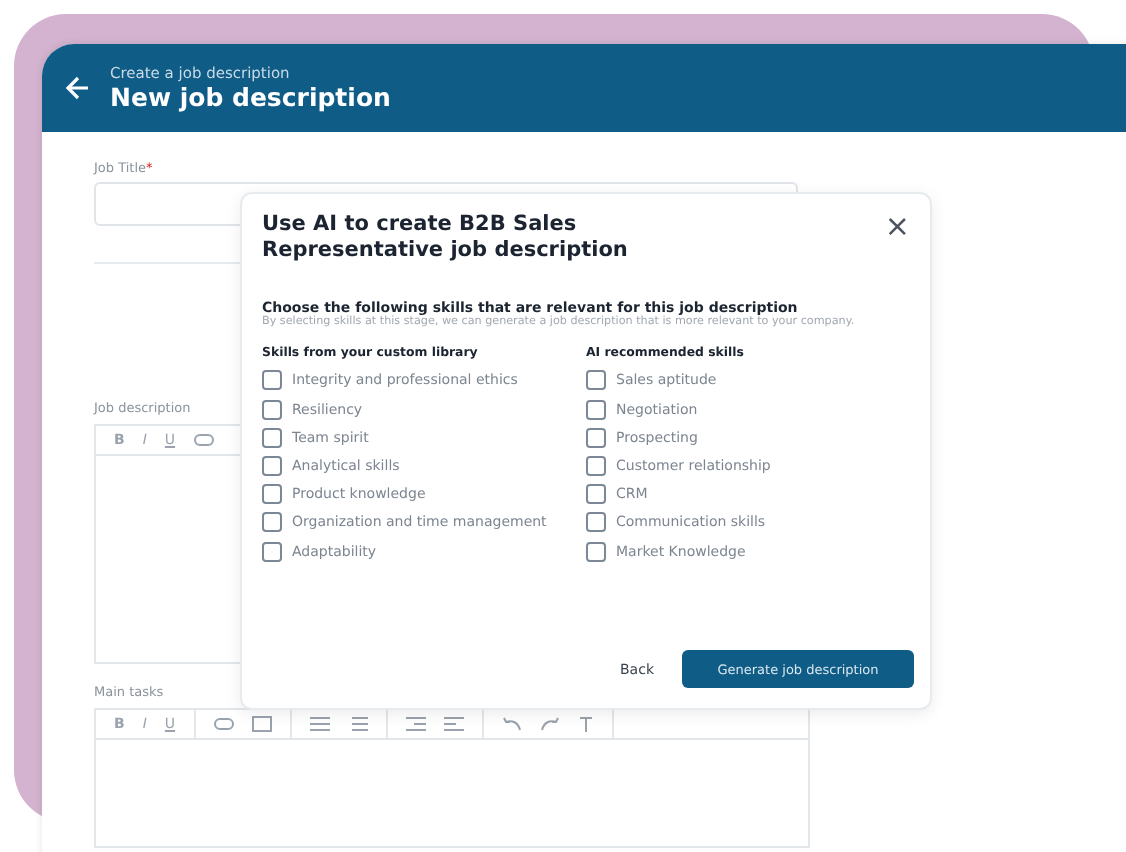 This screenshot has width=1126, height=852. Describe the element at coordinates (453, 724) in the screenshot. I see `outdent-icon` at that location.